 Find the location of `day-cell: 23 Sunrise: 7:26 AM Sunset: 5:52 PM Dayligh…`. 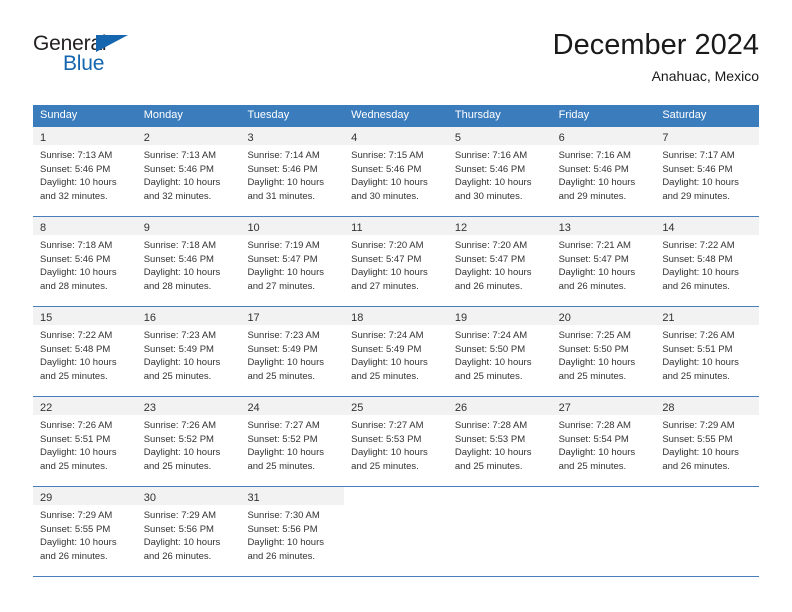

day-cell: 23 Sunrise: 7:26 AM Sunset: 5:52 PM Dayligh… is located at coordinates (188, 441).